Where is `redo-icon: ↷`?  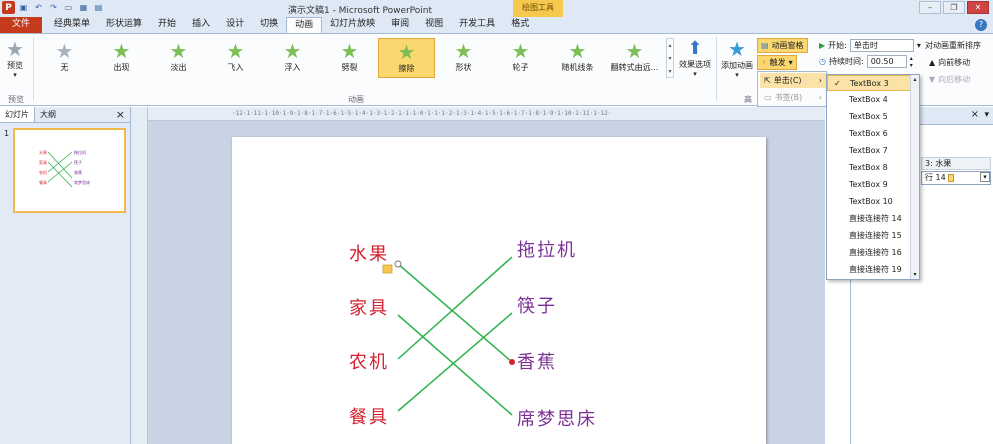
redo-icon: ↷ is located at coordinates (53, 7).